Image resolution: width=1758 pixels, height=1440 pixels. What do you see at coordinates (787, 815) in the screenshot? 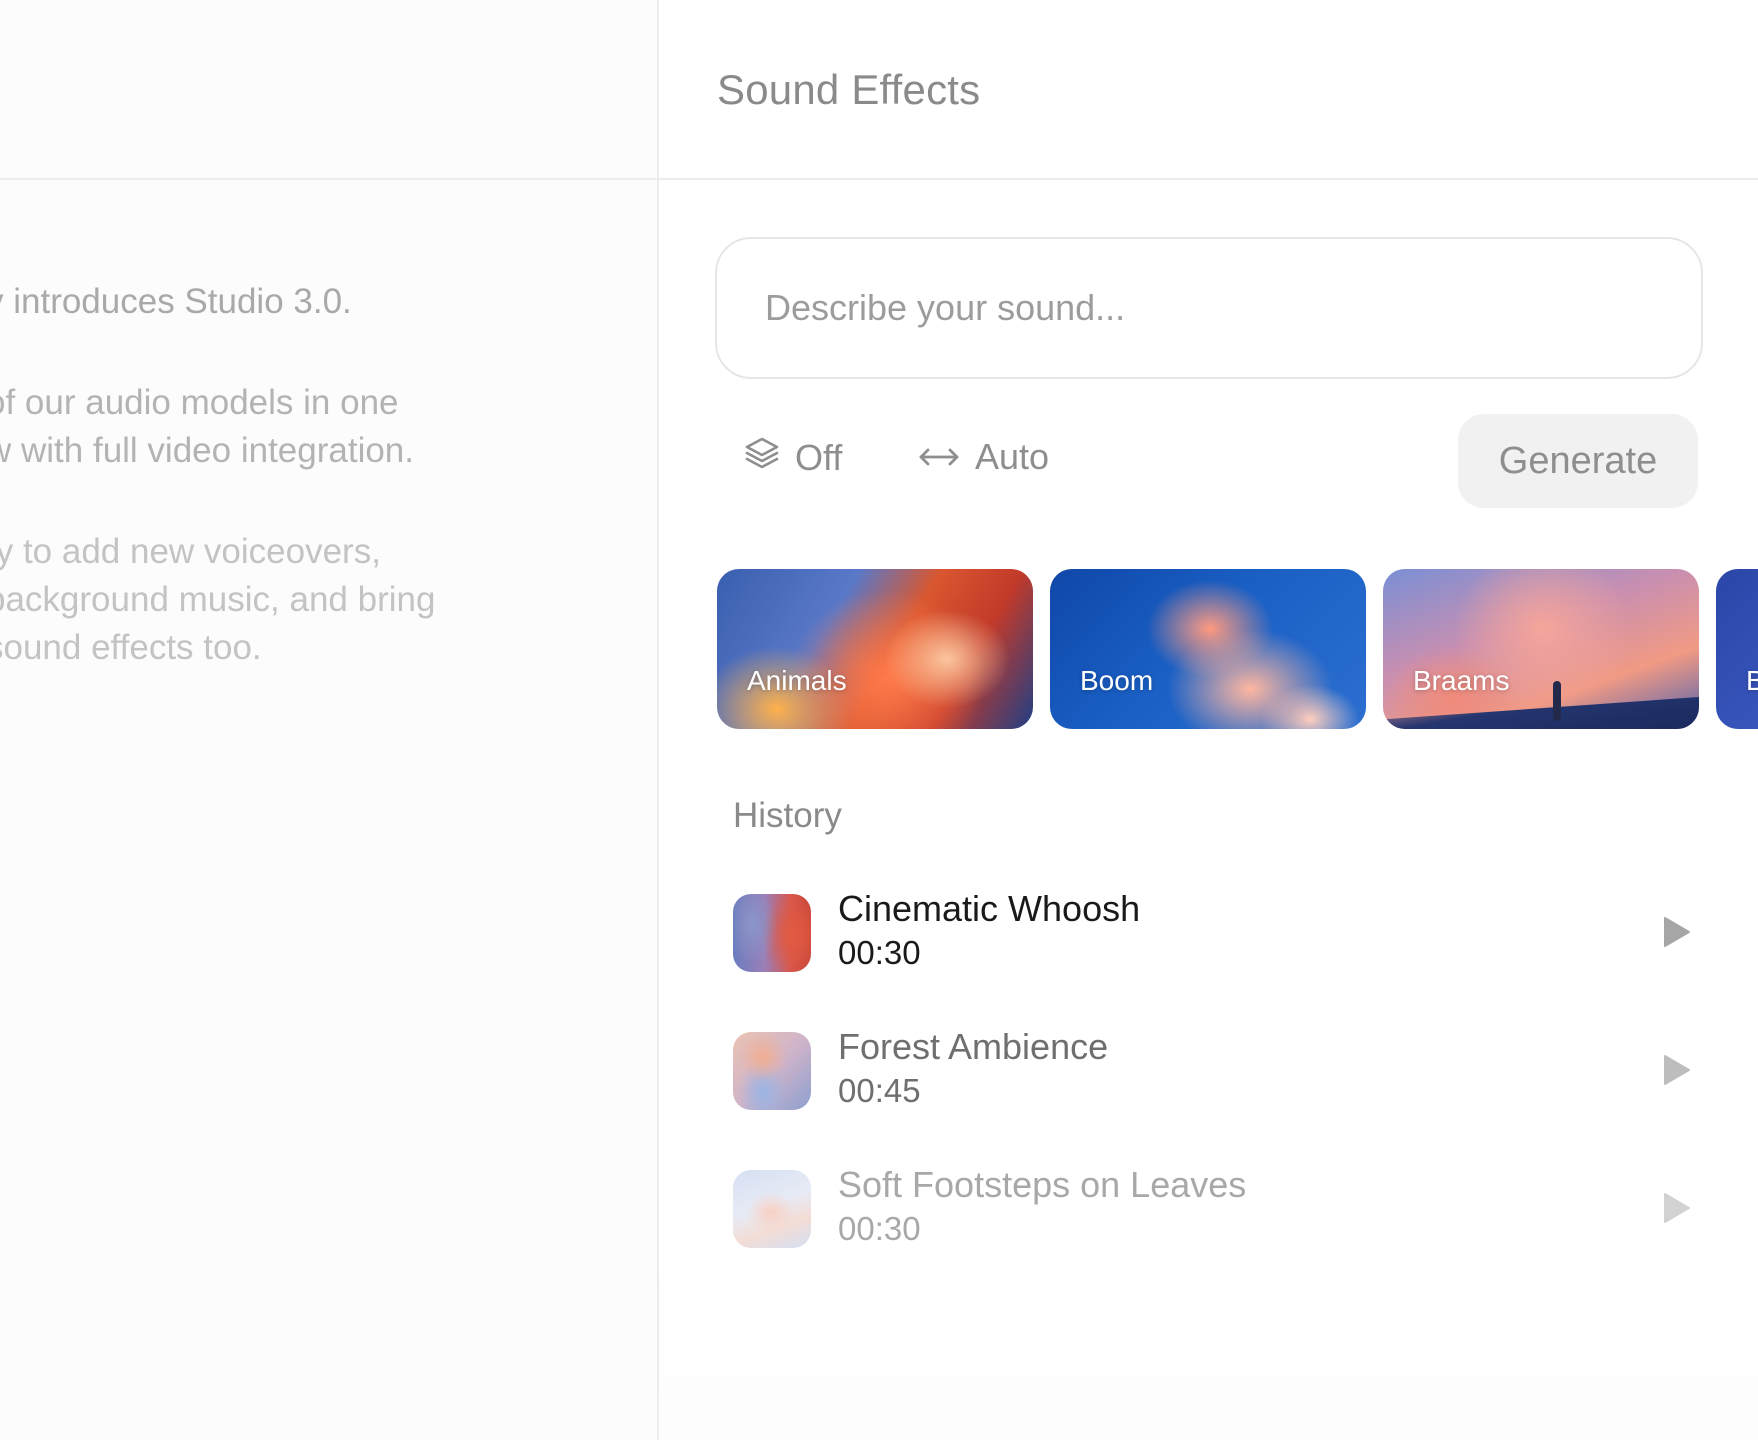
I see `history-title: History` at bounding box center [787, 815].